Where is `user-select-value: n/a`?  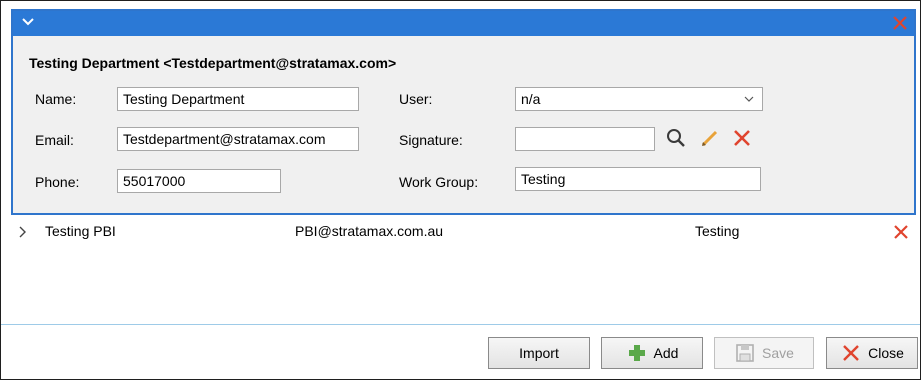
user-select-value: n/a is located at coordinates (531, 99).